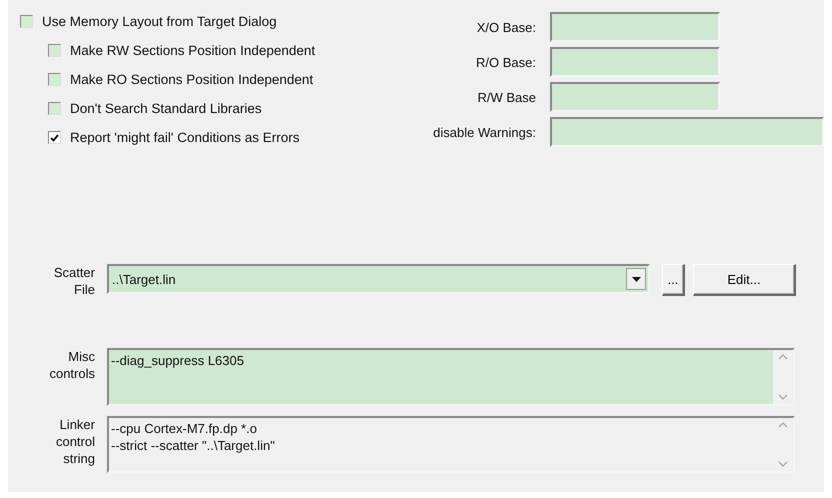 Image resolution: width=832 pixels, height=498 pixels. What do you see at coordinates (506, 27) in the screenshot?
I see `field-label: X/O Base:` at bounding box center [506, 27].